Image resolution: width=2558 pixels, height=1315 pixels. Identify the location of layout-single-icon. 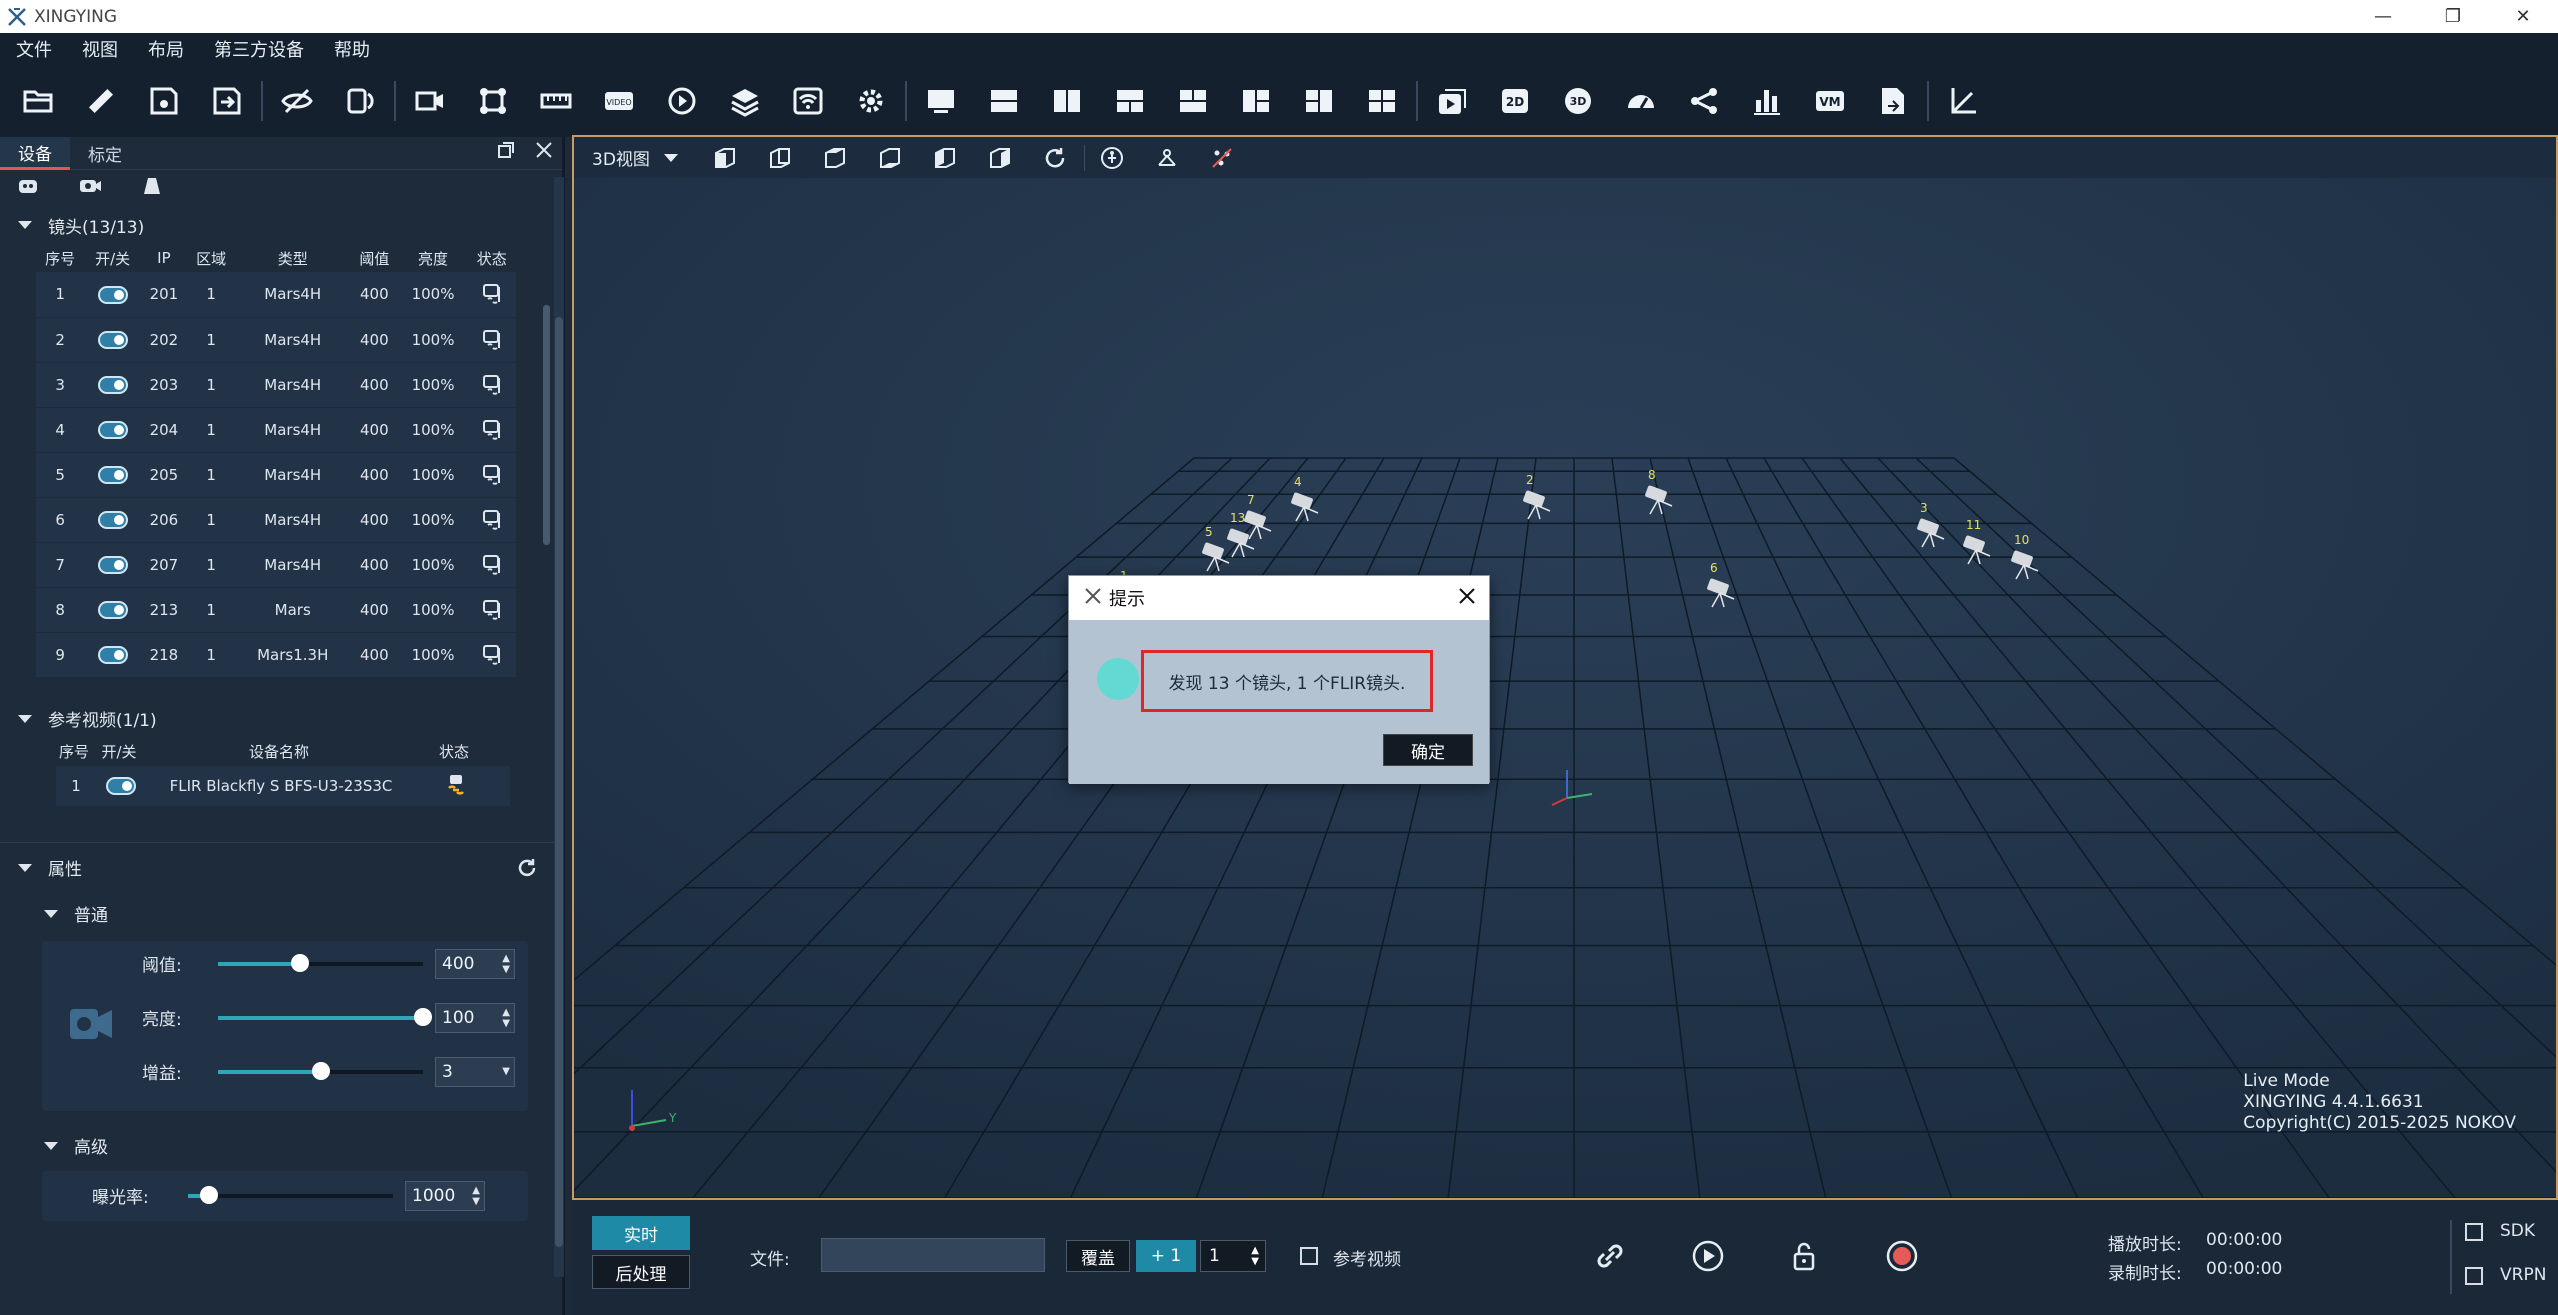
(941, 101).